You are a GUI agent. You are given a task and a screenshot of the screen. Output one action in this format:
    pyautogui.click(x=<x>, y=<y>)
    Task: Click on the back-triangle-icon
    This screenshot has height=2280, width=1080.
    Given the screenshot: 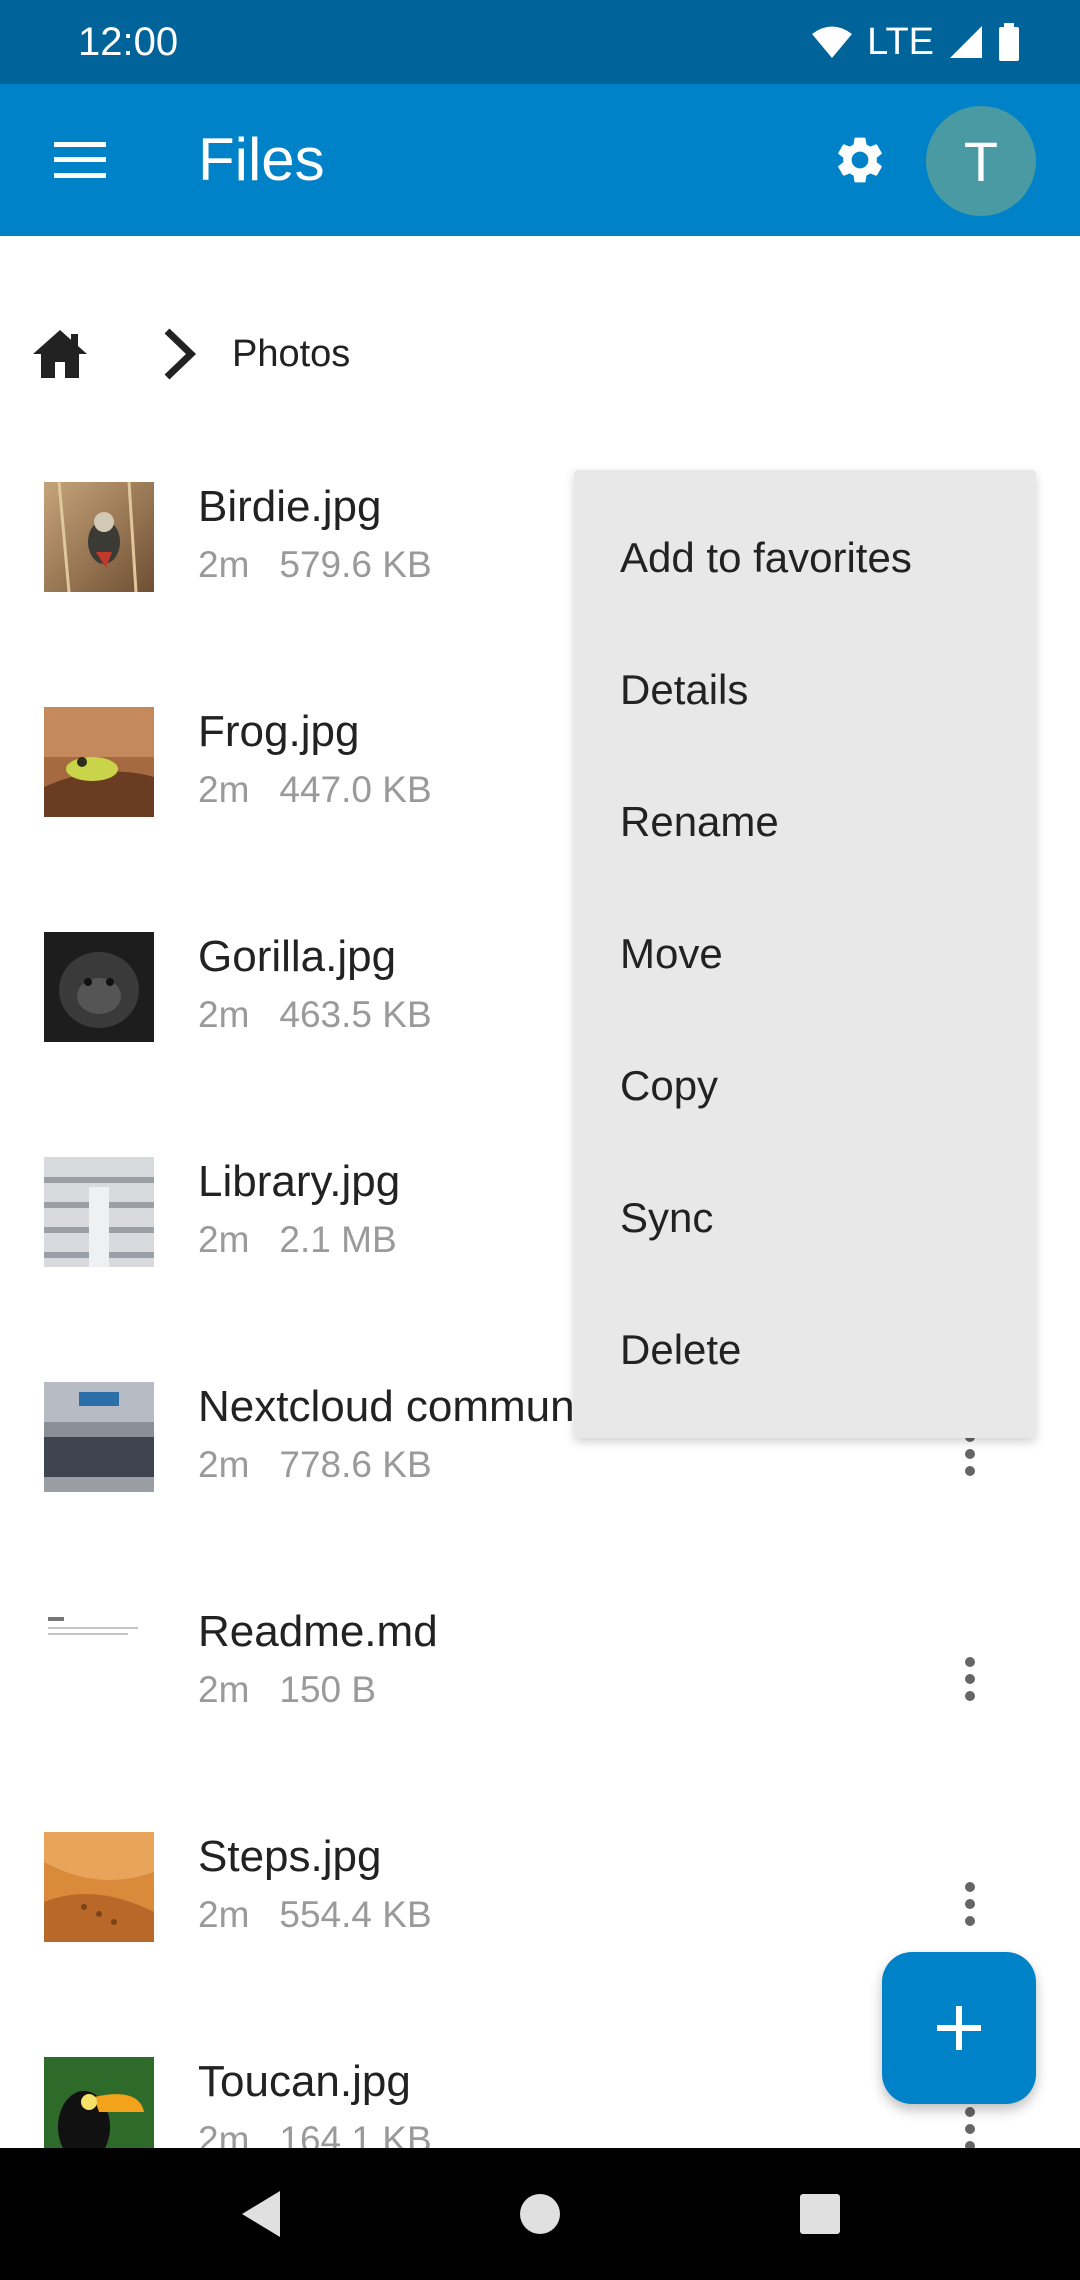 What is the action you would take?
    pyautogui.click(x=261, y=2214)
    